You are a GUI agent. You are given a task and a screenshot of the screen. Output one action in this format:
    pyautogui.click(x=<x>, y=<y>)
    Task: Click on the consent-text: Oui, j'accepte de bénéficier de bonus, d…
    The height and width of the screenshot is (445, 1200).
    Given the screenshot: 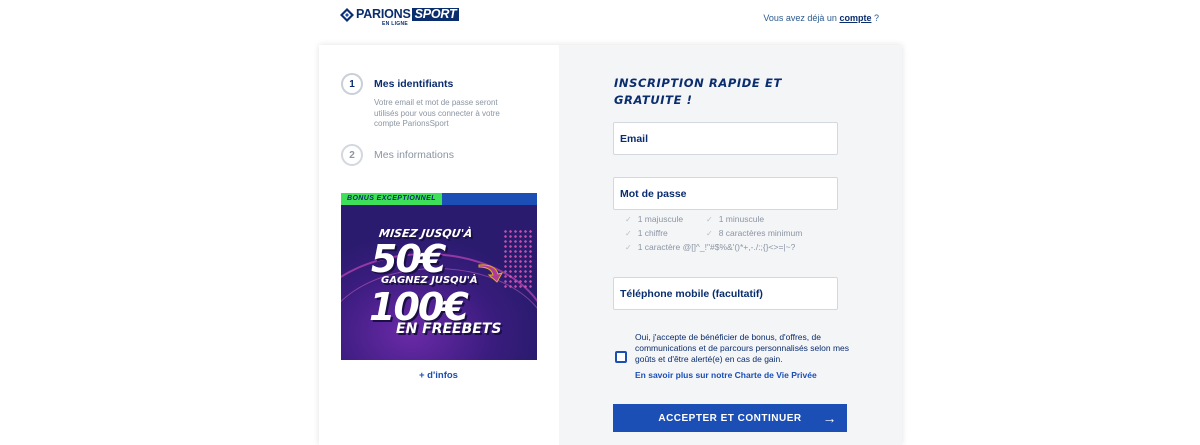 What is the action you would take?
    pyautogui.click(x=742, y=348)
    